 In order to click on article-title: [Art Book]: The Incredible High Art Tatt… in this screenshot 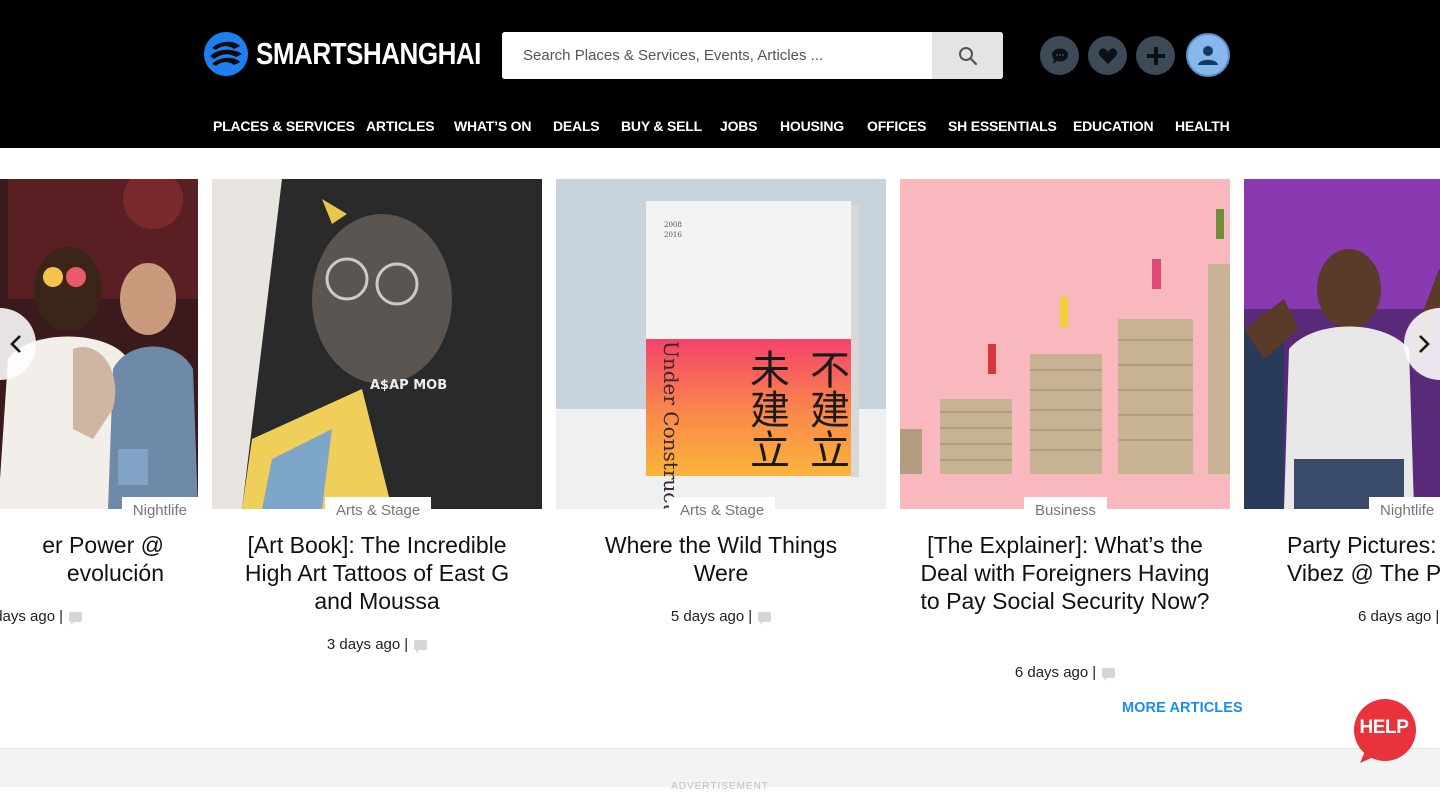, I will do `click(377, 573)`.